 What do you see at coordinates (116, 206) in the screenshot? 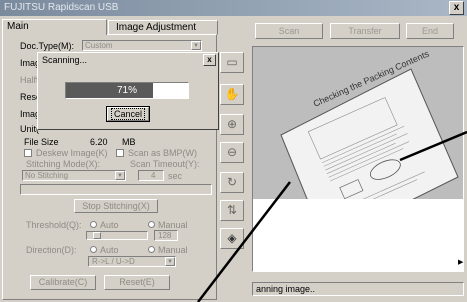
I see `stop-stitching-button: Stop Stitching(X)` at bounding box center [116, 206].